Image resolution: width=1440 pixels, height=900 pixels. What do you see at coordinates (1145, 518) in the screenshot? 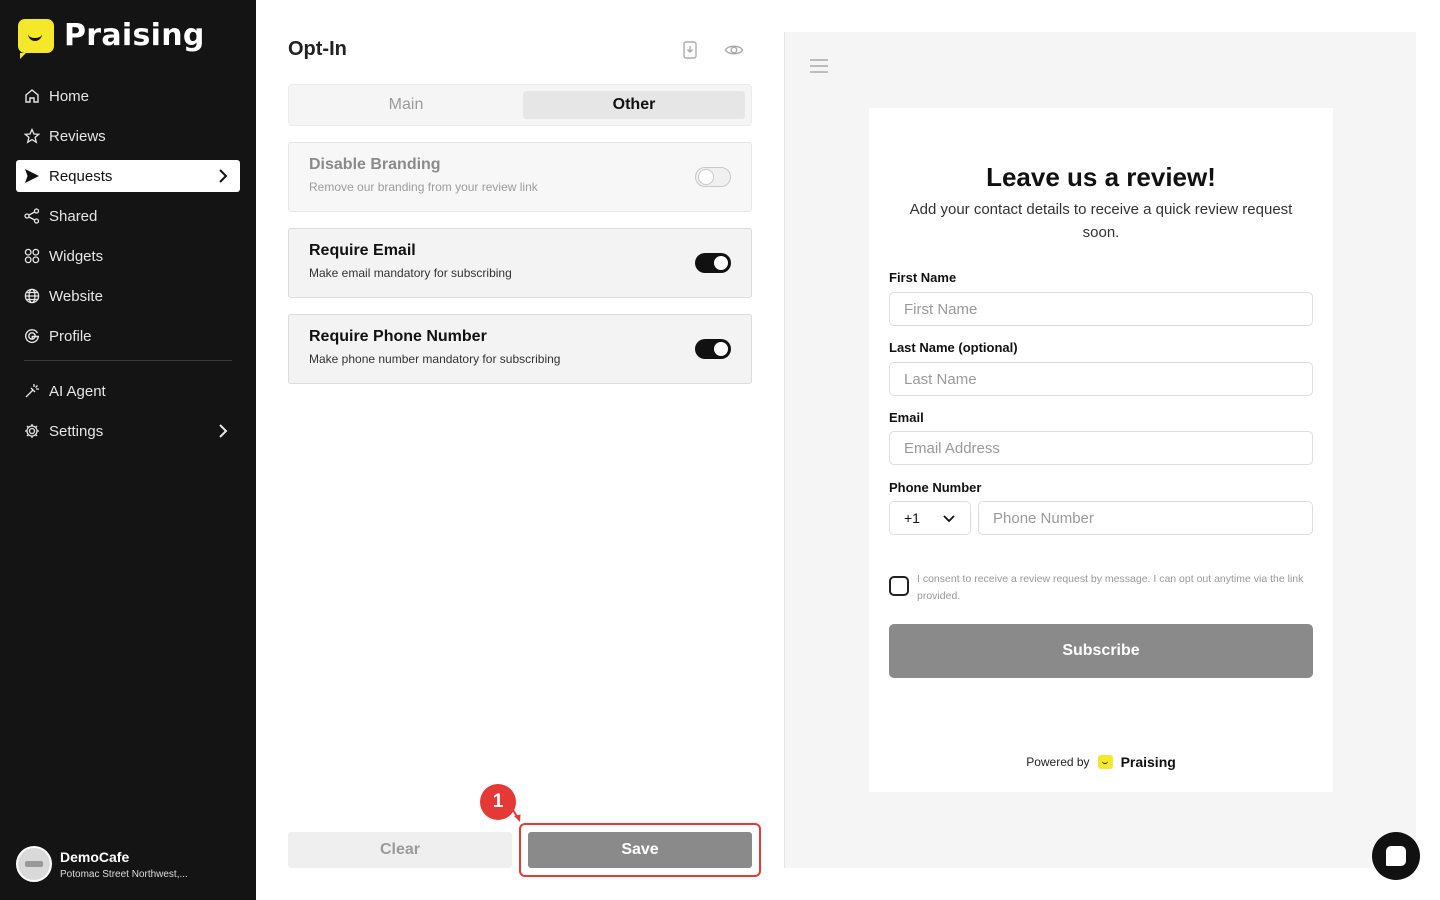
I see `phone-input: Phone Number` at bounding box center [1145, 518].